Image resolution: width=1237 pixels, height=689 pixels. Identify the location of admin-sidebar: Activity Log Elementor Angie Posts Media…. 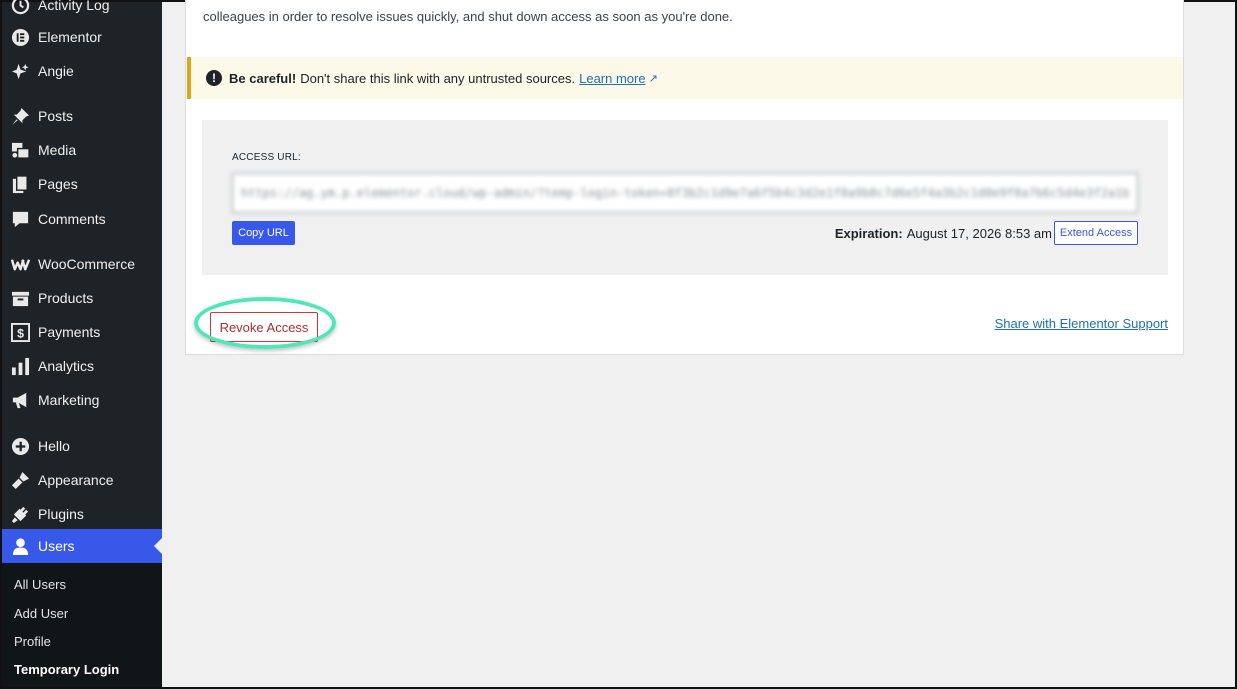
(82, 343).